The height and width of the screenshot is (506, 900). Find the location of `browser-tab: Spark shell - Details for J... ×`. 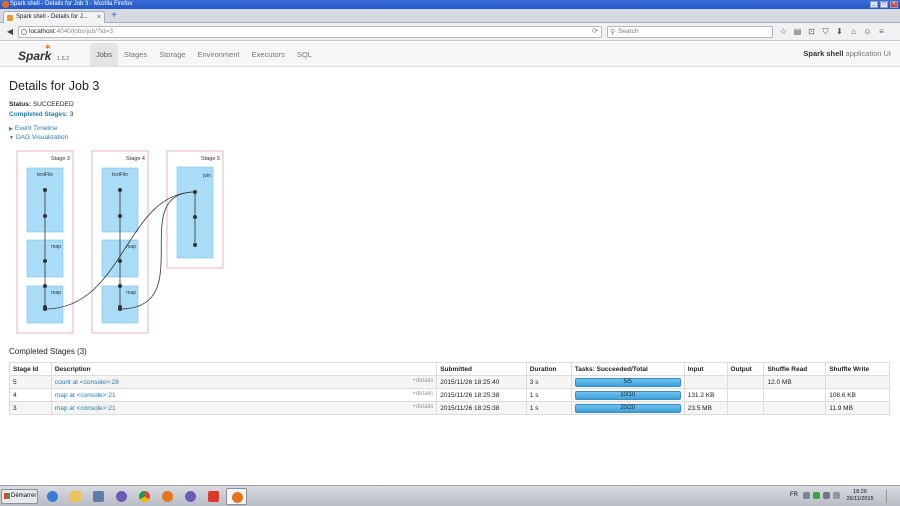

browser-tab: Spark shell - Details for J... × is located at coordinates (54, 17).